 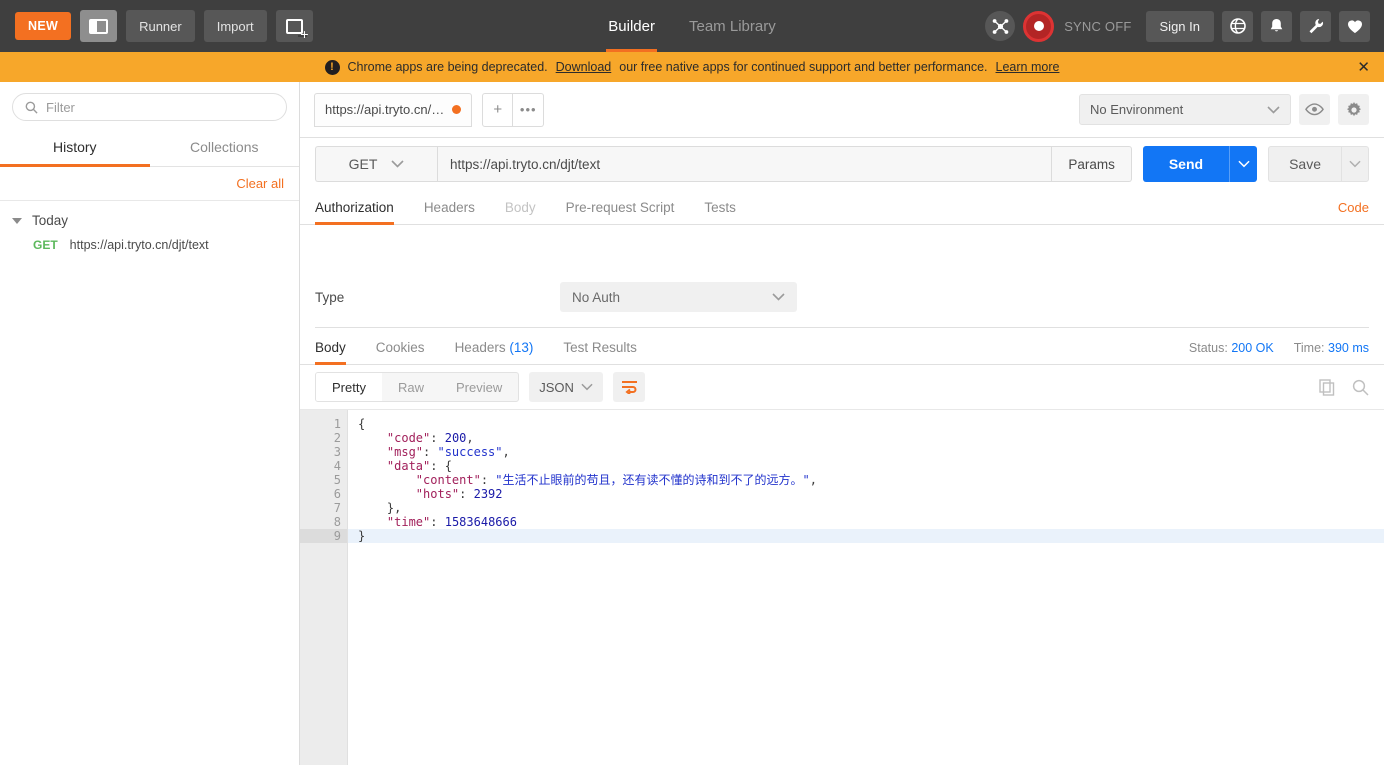 What do you see at coordinates (525, 164) in the screenshot?
I see `url-input-value: https://api.tryto.cn/djt/text` at bounding box center [525, 164].